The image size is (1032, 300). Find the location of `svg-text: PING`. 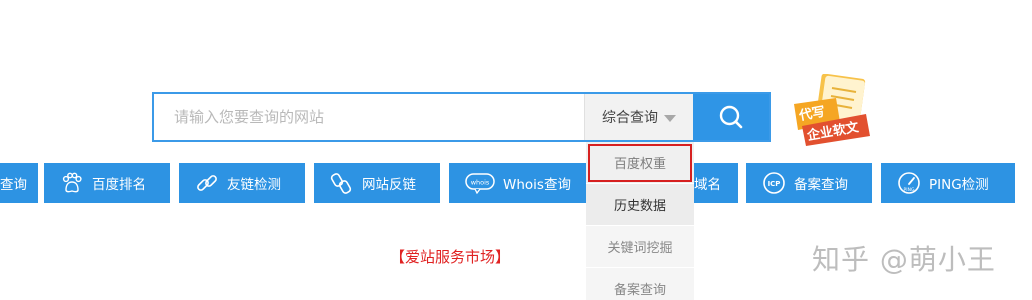

svg-text: PING is located at coordinates (909, 190).